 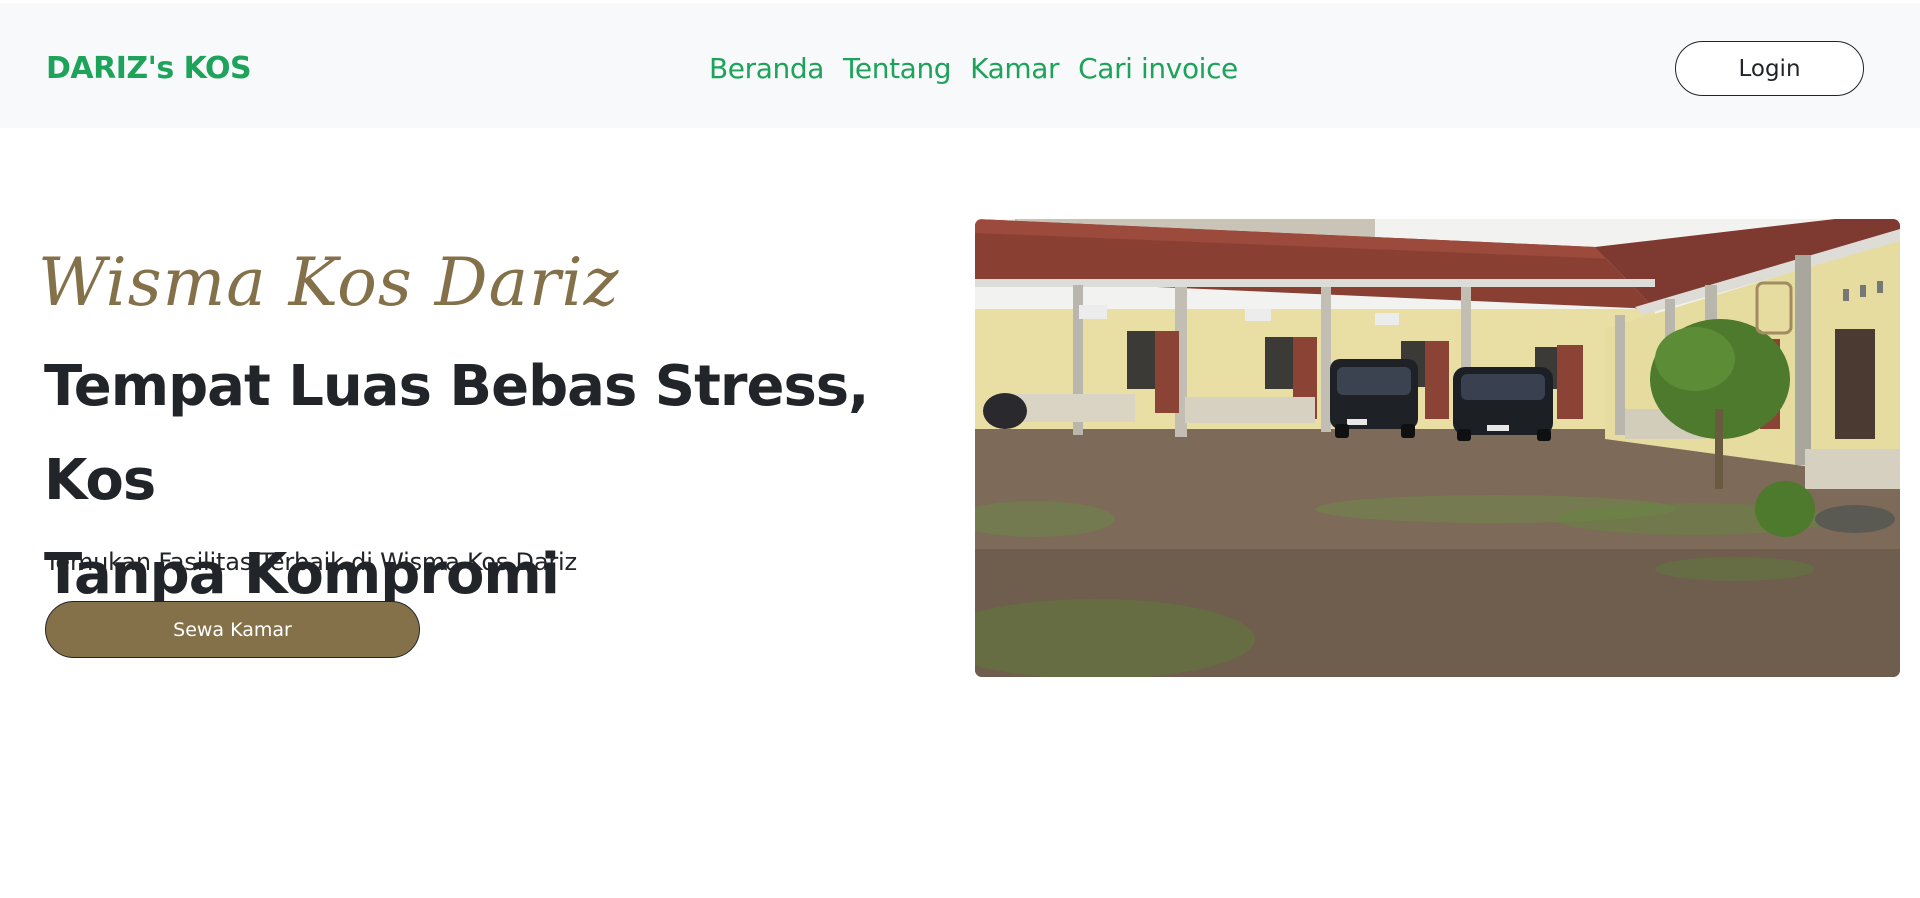 I want to click on nav-link-cari-invoice: Cari invoice, so click(x=1158, y=68).